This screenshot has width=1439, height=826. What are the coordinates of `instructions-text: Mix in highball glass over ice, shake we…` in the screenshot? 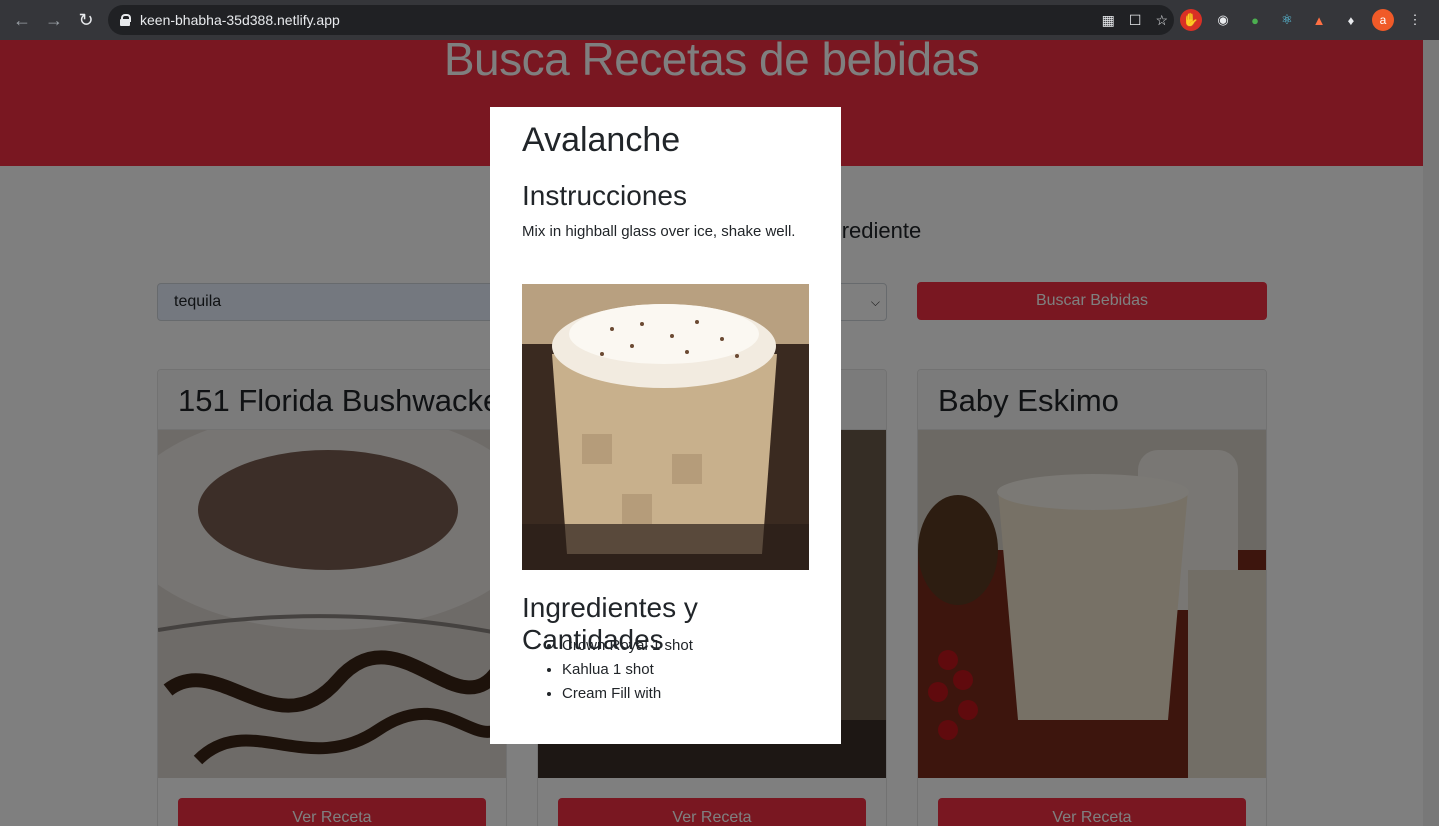 It's located at (659, 231).